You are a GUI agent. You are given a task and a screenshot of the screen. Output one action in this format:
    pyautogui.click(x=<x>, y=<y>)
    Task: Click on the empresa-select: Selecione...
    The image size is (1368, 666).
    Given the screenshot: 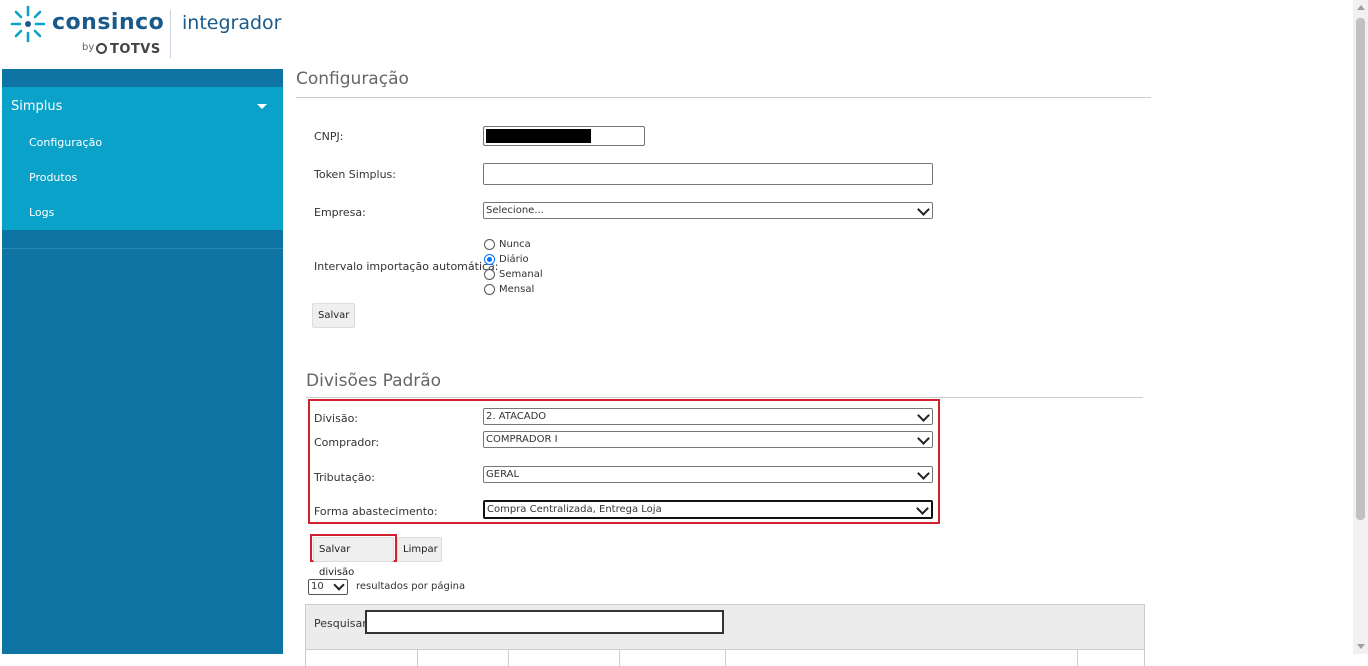 What is the action you would take?
    pyautogui.click(x=708, y=210)
    